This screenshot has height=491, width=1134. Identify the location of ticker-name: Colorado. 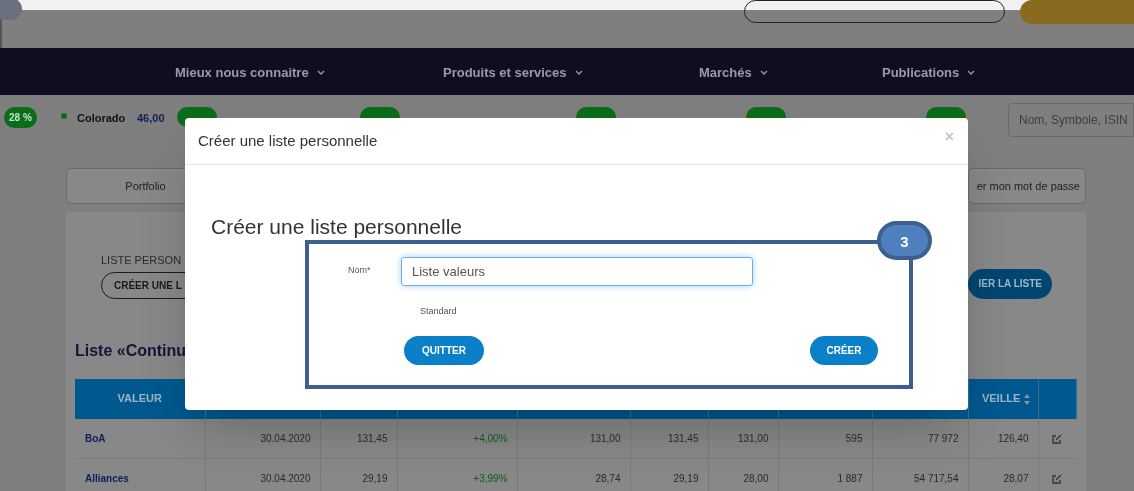
(101, 118).